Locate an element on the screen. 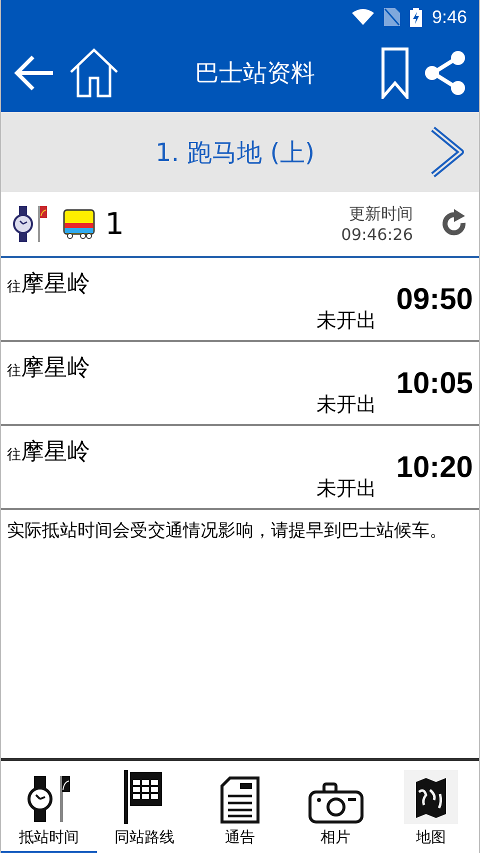 The image size is (480, 853). updated-time: 09:46:26 is located at coordinates (377, 234).